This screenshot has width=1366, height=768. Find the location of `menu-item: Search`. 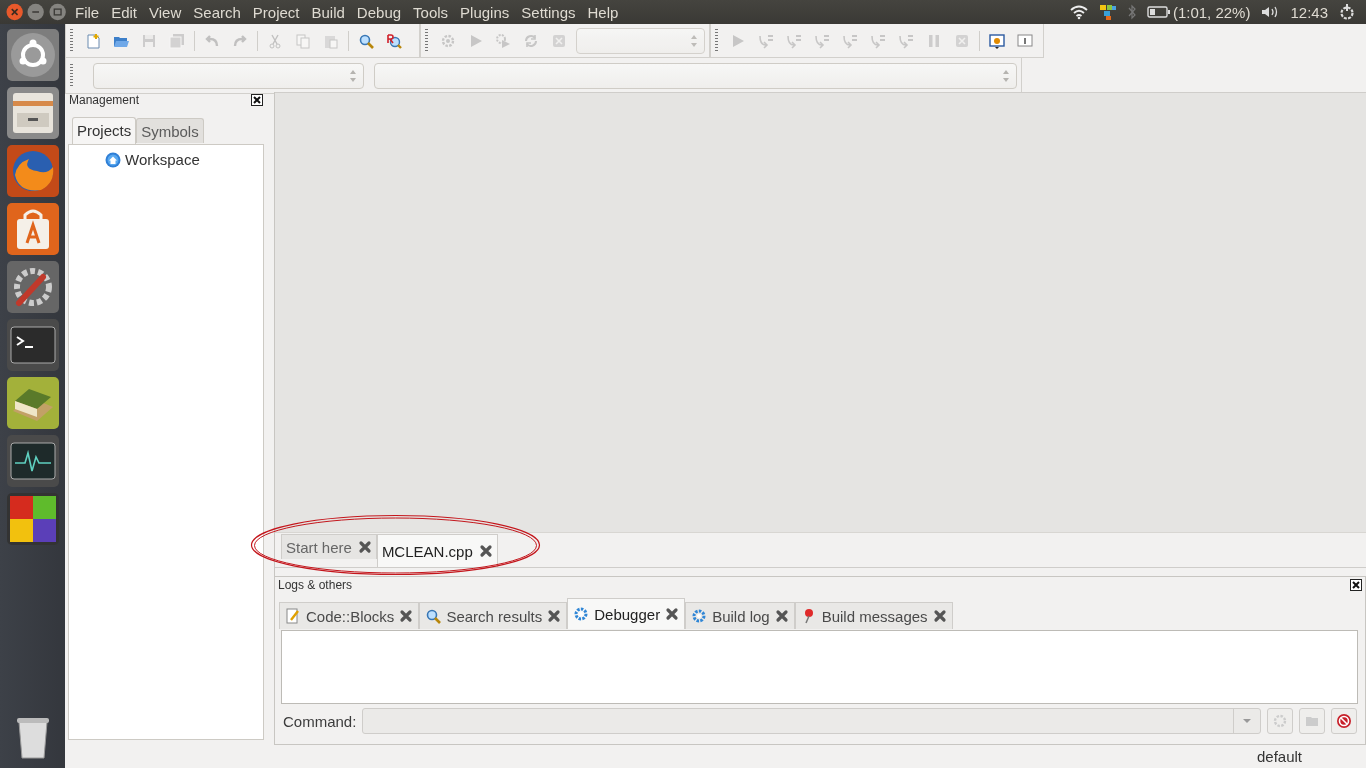

menu-item: Search is located at coordinates (217, 12).